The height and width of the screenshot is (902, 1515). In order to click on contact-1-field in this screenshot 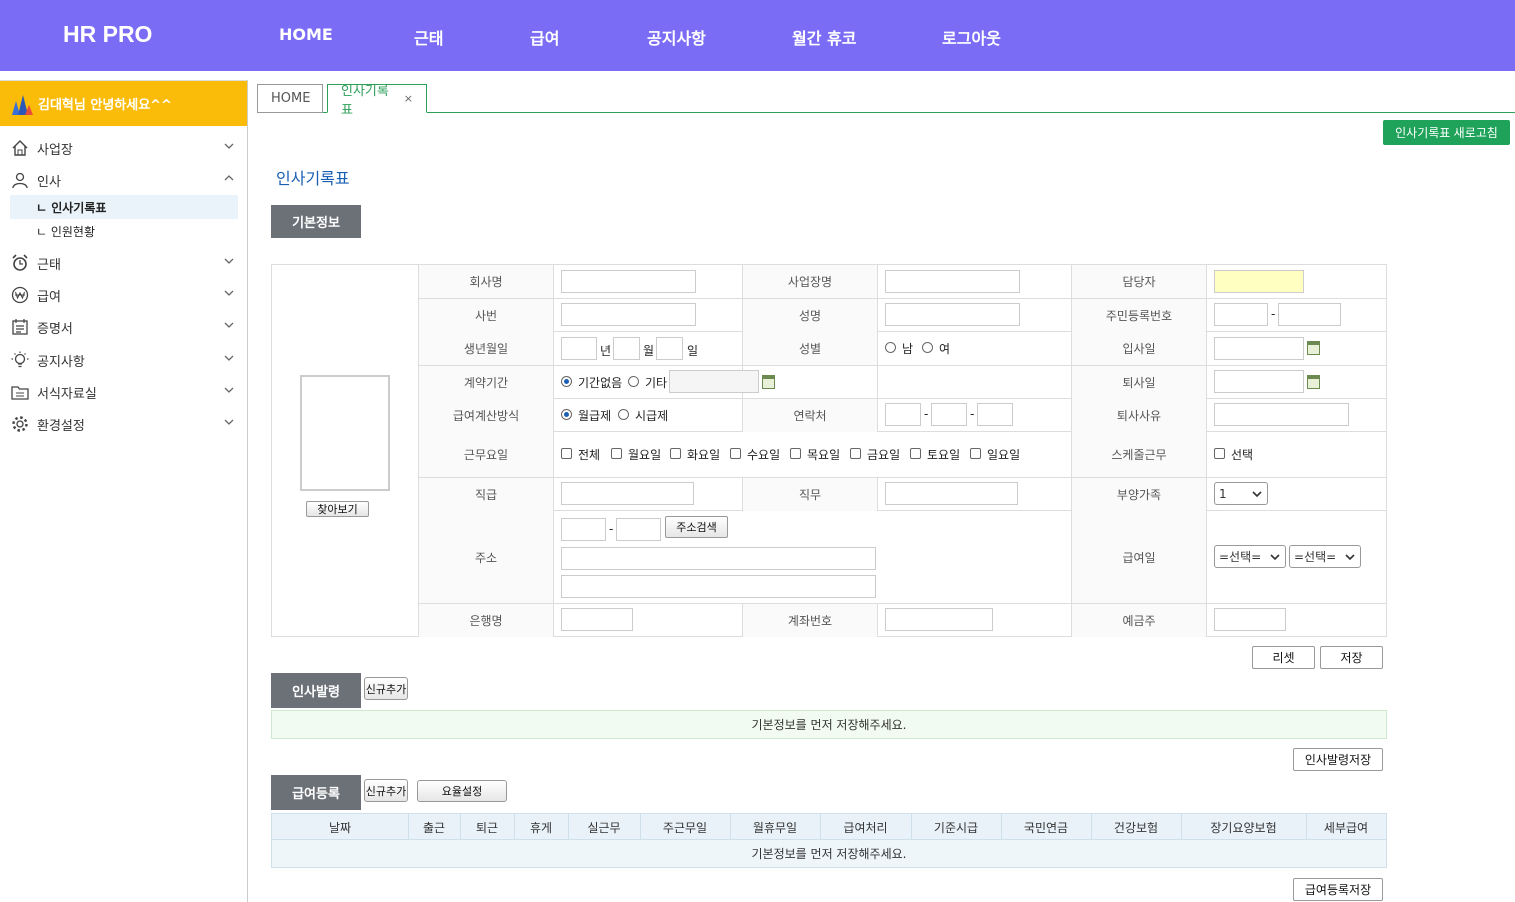, I will do `click(903, 414)`.